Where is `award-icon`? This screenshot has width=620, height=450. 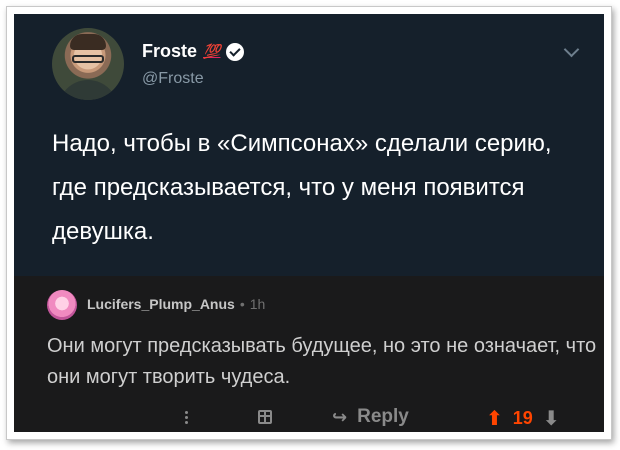 award-icon is located at coordinates (265, 417).